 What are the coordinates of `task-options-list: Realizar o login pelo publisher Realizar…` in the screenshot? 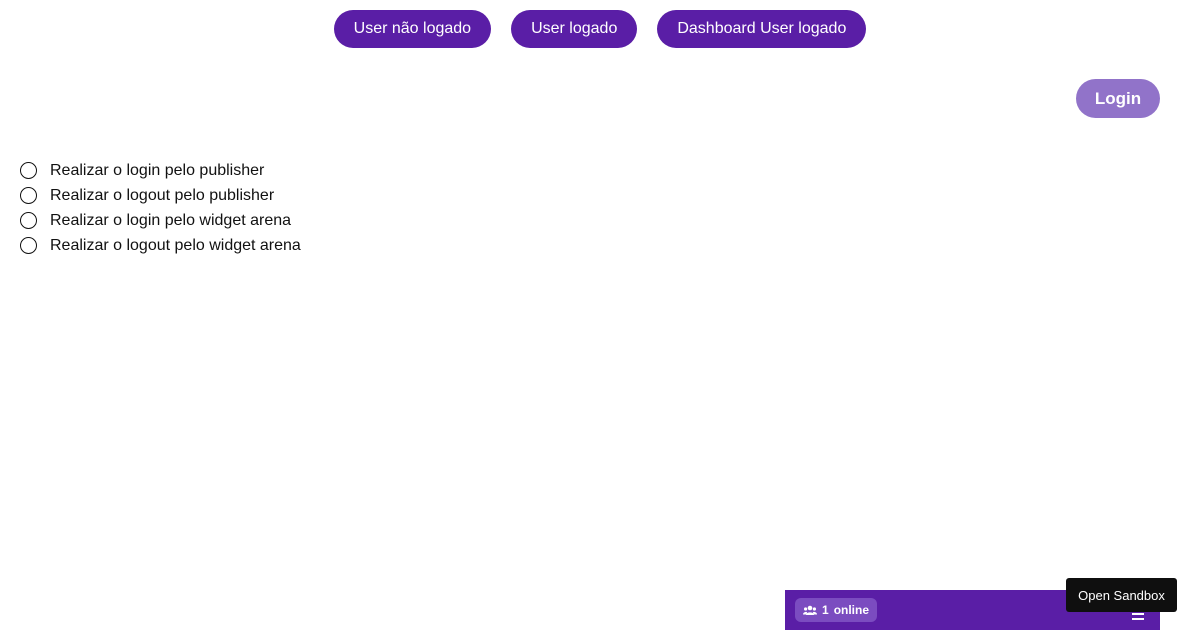 It's located at (160, 208).